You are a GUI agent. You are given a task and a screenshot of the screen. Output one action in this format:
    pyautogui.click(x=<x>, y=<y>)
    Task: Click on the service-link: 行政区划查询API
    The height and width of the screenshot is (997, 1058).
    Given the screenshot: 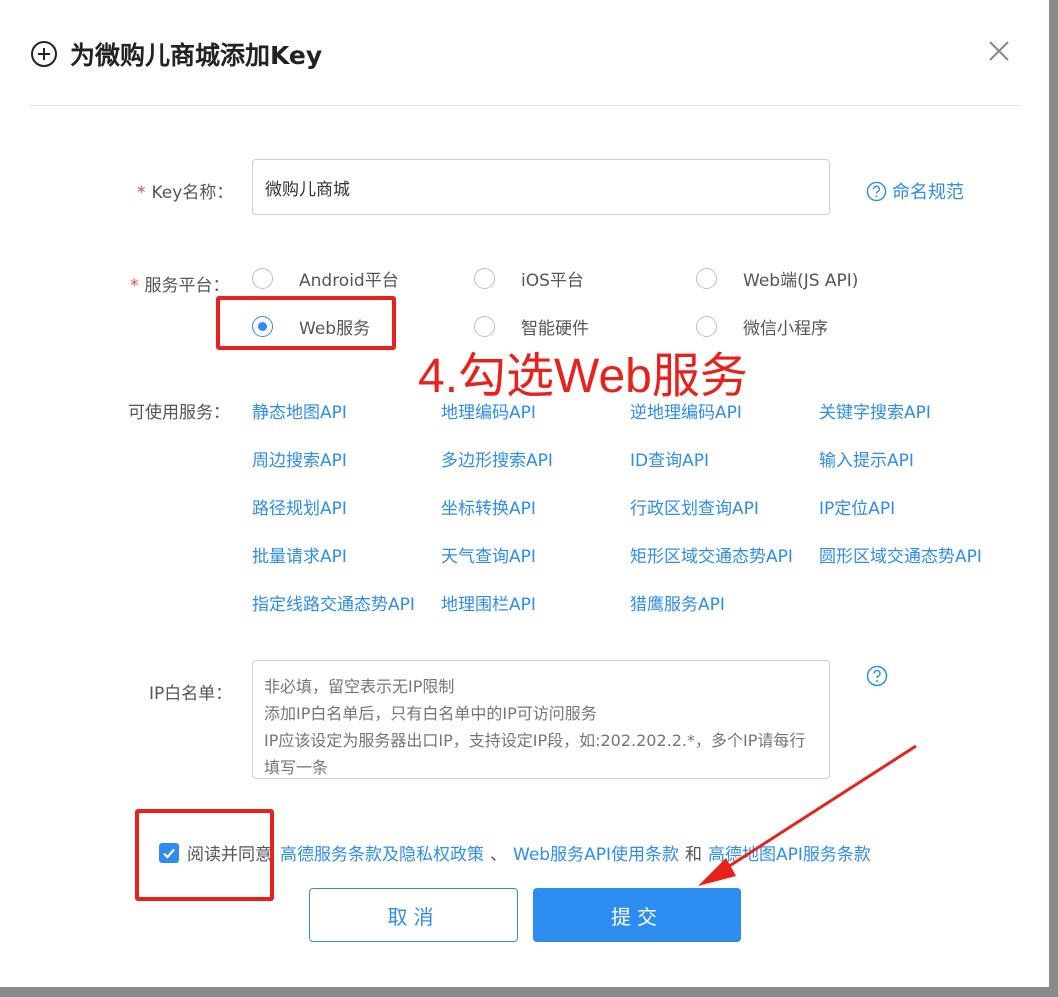 What is the action you would take?
    pyautogui.click(x=694, y=506)
    